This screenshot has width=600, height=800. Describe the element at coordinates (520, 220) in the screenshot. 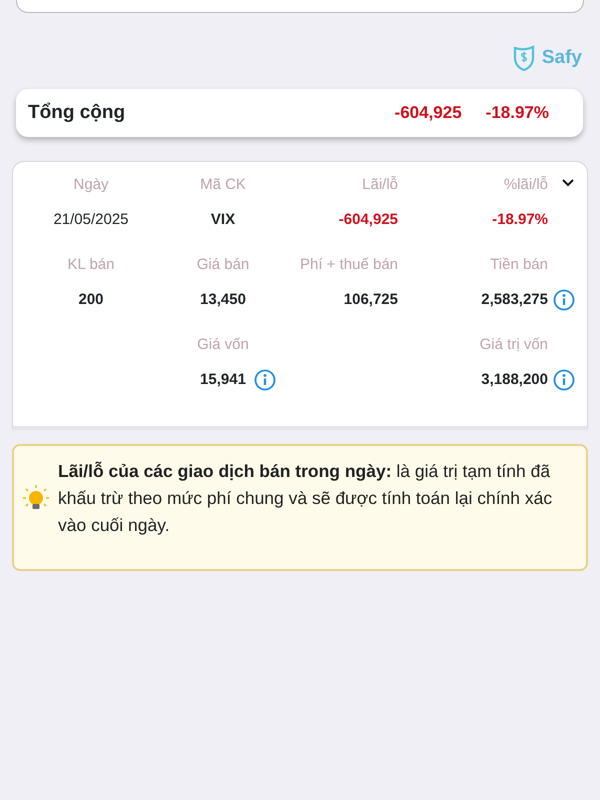

I see `field-value: -18.97%` at that location.